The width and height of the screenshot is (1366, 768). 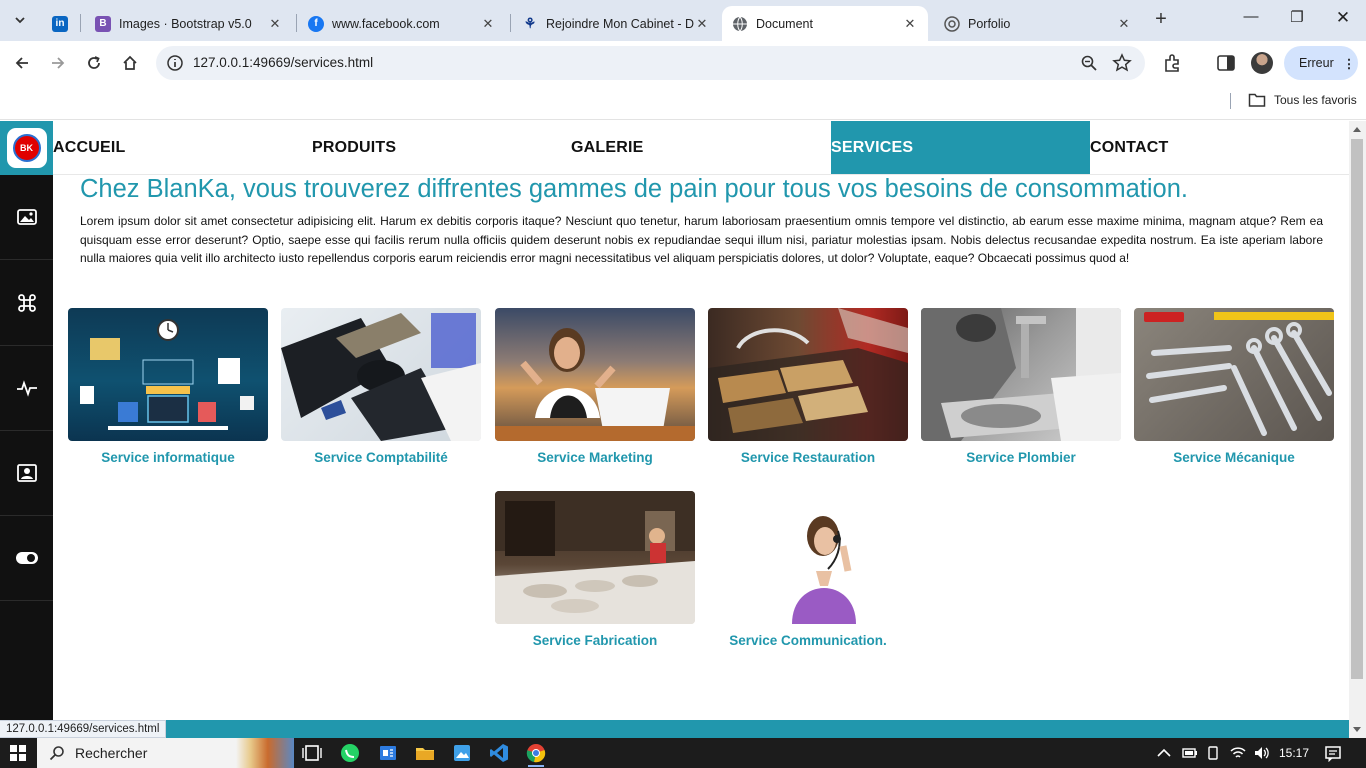 I want to click on new-tab-button: +, so click(x=1161, y=20).